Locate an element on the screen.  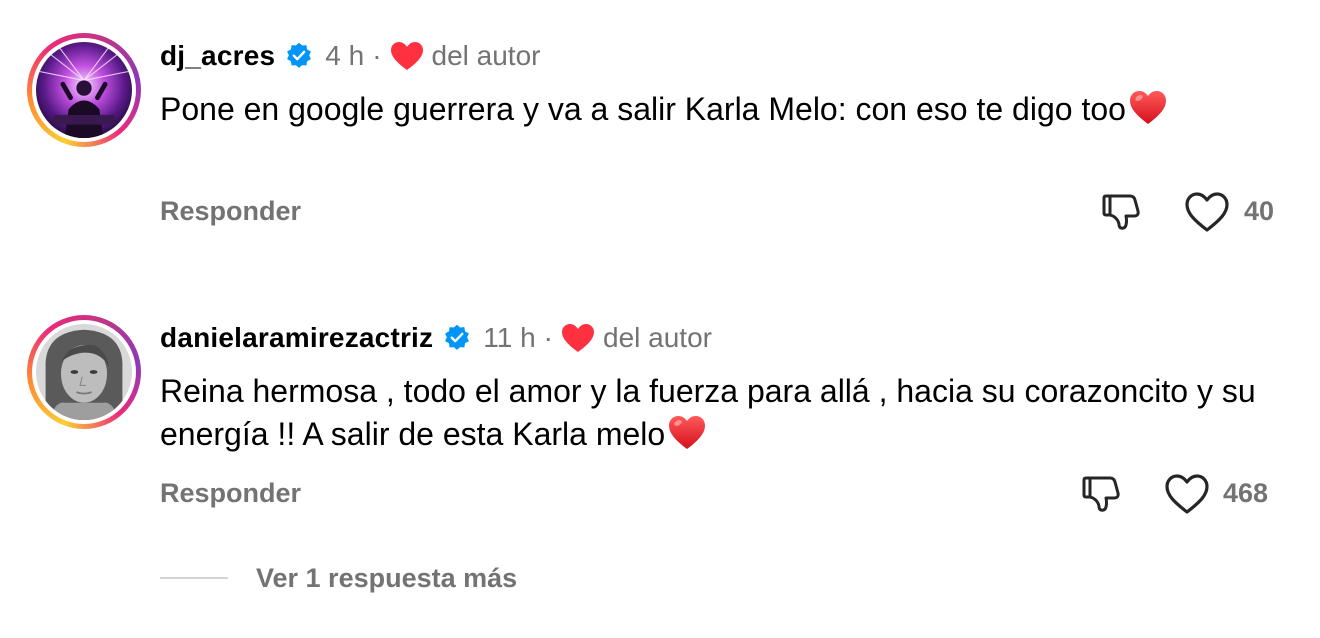
view-more-replies-label: Ver 1 respuesta más is located at coordinates (386, 578).